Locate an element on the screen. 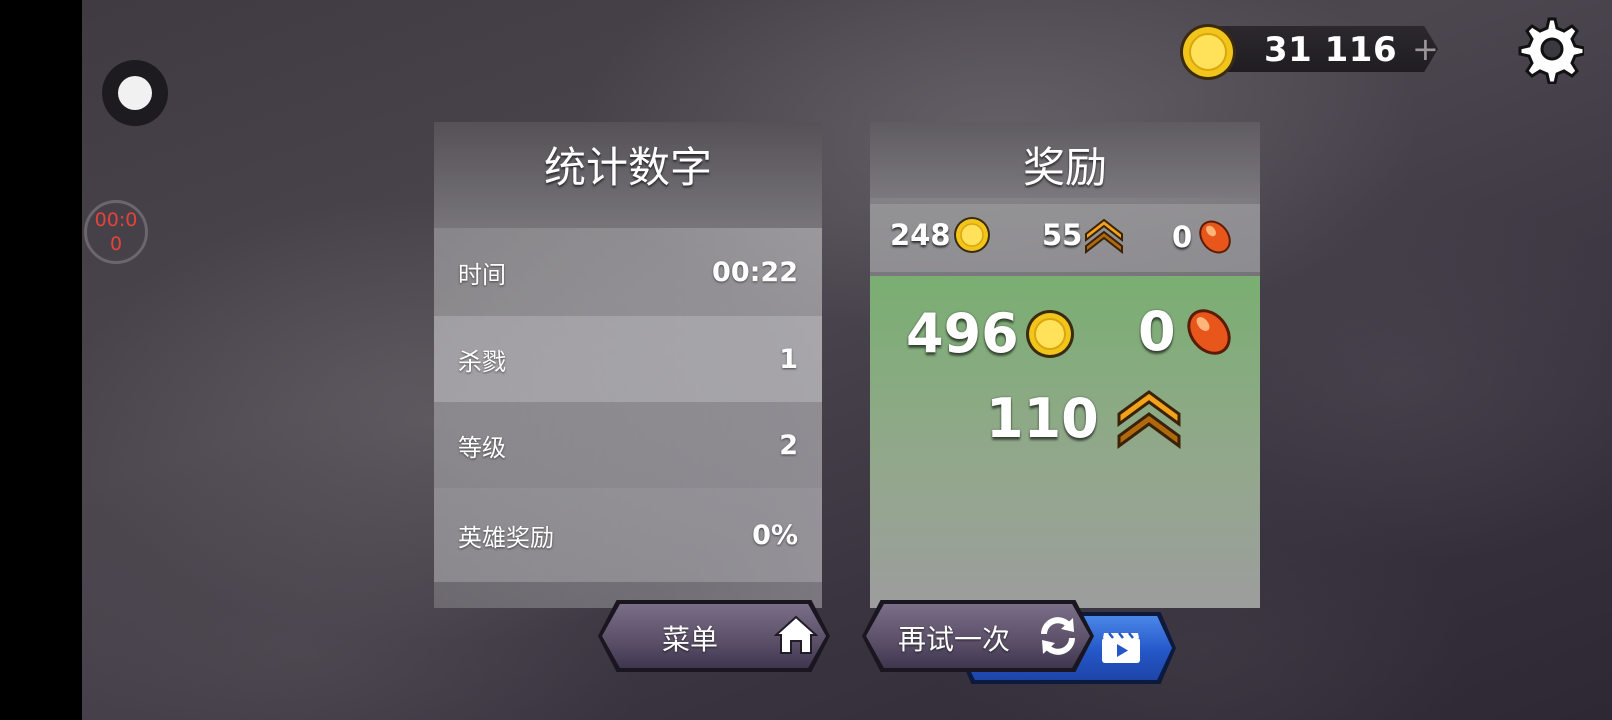 The width and height of the screenshot is (1612, 720). retry-button: 再试一次 is located at coordinates (978, 636).